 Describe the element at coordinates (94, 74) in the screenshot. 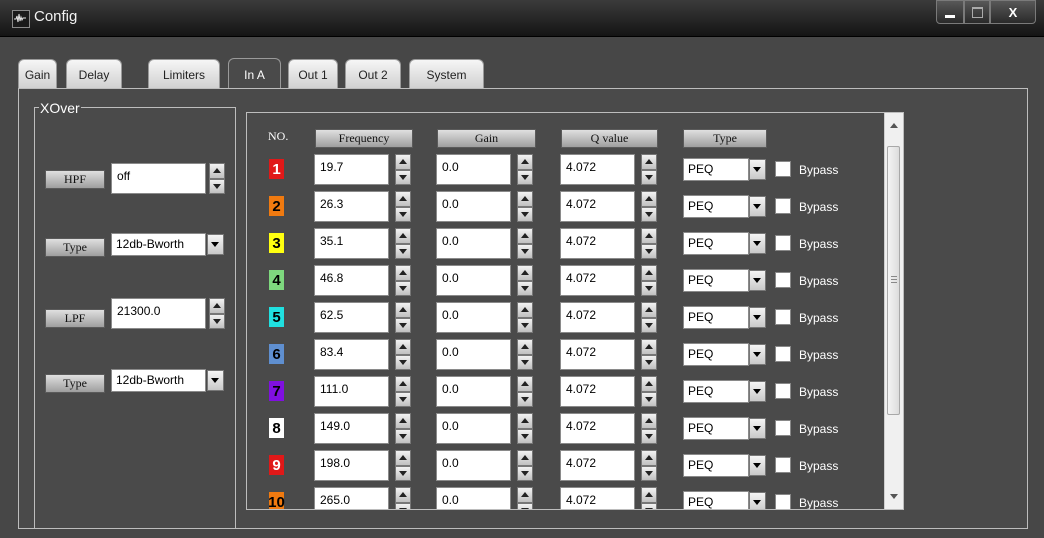

I see `tab-delay: Delay` at that location.